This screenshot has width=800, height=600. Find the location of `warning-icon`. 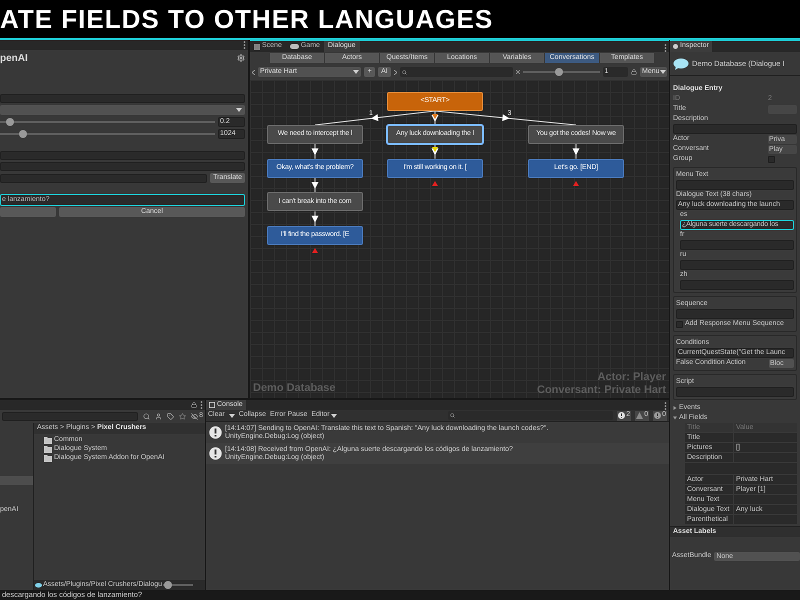

warning-icon is located at coordinates (640, 415).